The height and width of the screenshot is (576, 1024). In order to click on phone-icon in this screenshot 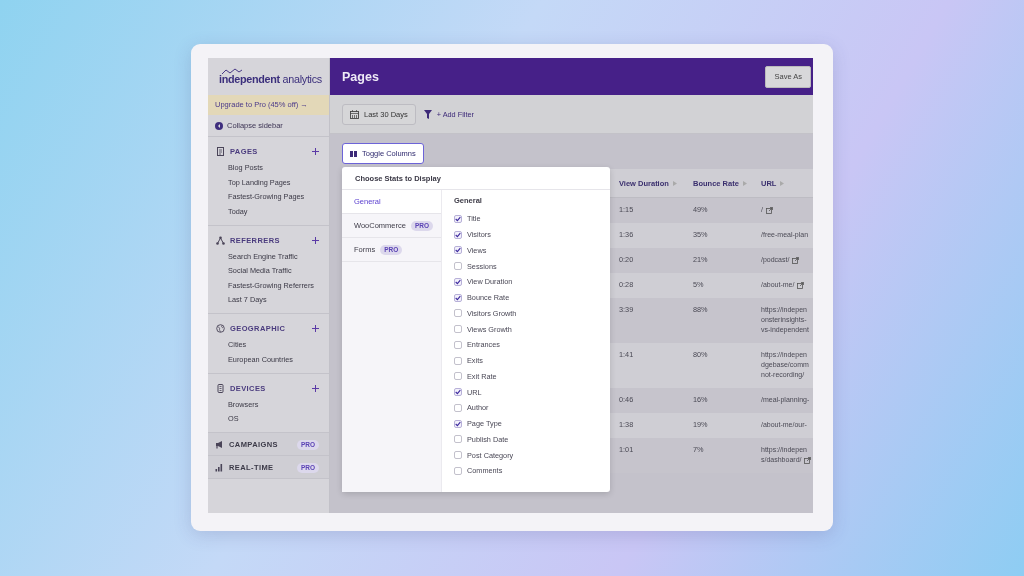, I will do `click(220, 388)`.